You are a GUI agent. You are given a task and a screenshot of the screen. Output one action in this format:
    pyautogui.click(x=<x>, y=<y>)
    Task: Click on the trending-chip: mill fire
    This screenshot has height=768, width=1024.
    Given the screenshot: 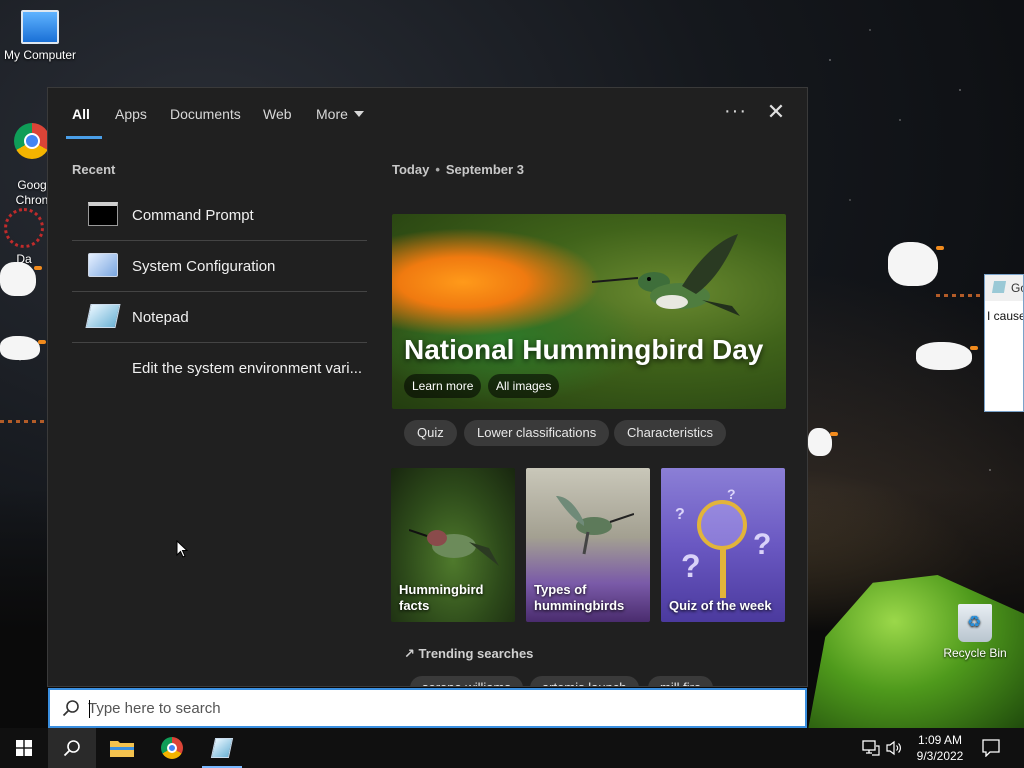 What is the action you would take?
    pyautogui.click(x=681, y=681)
    